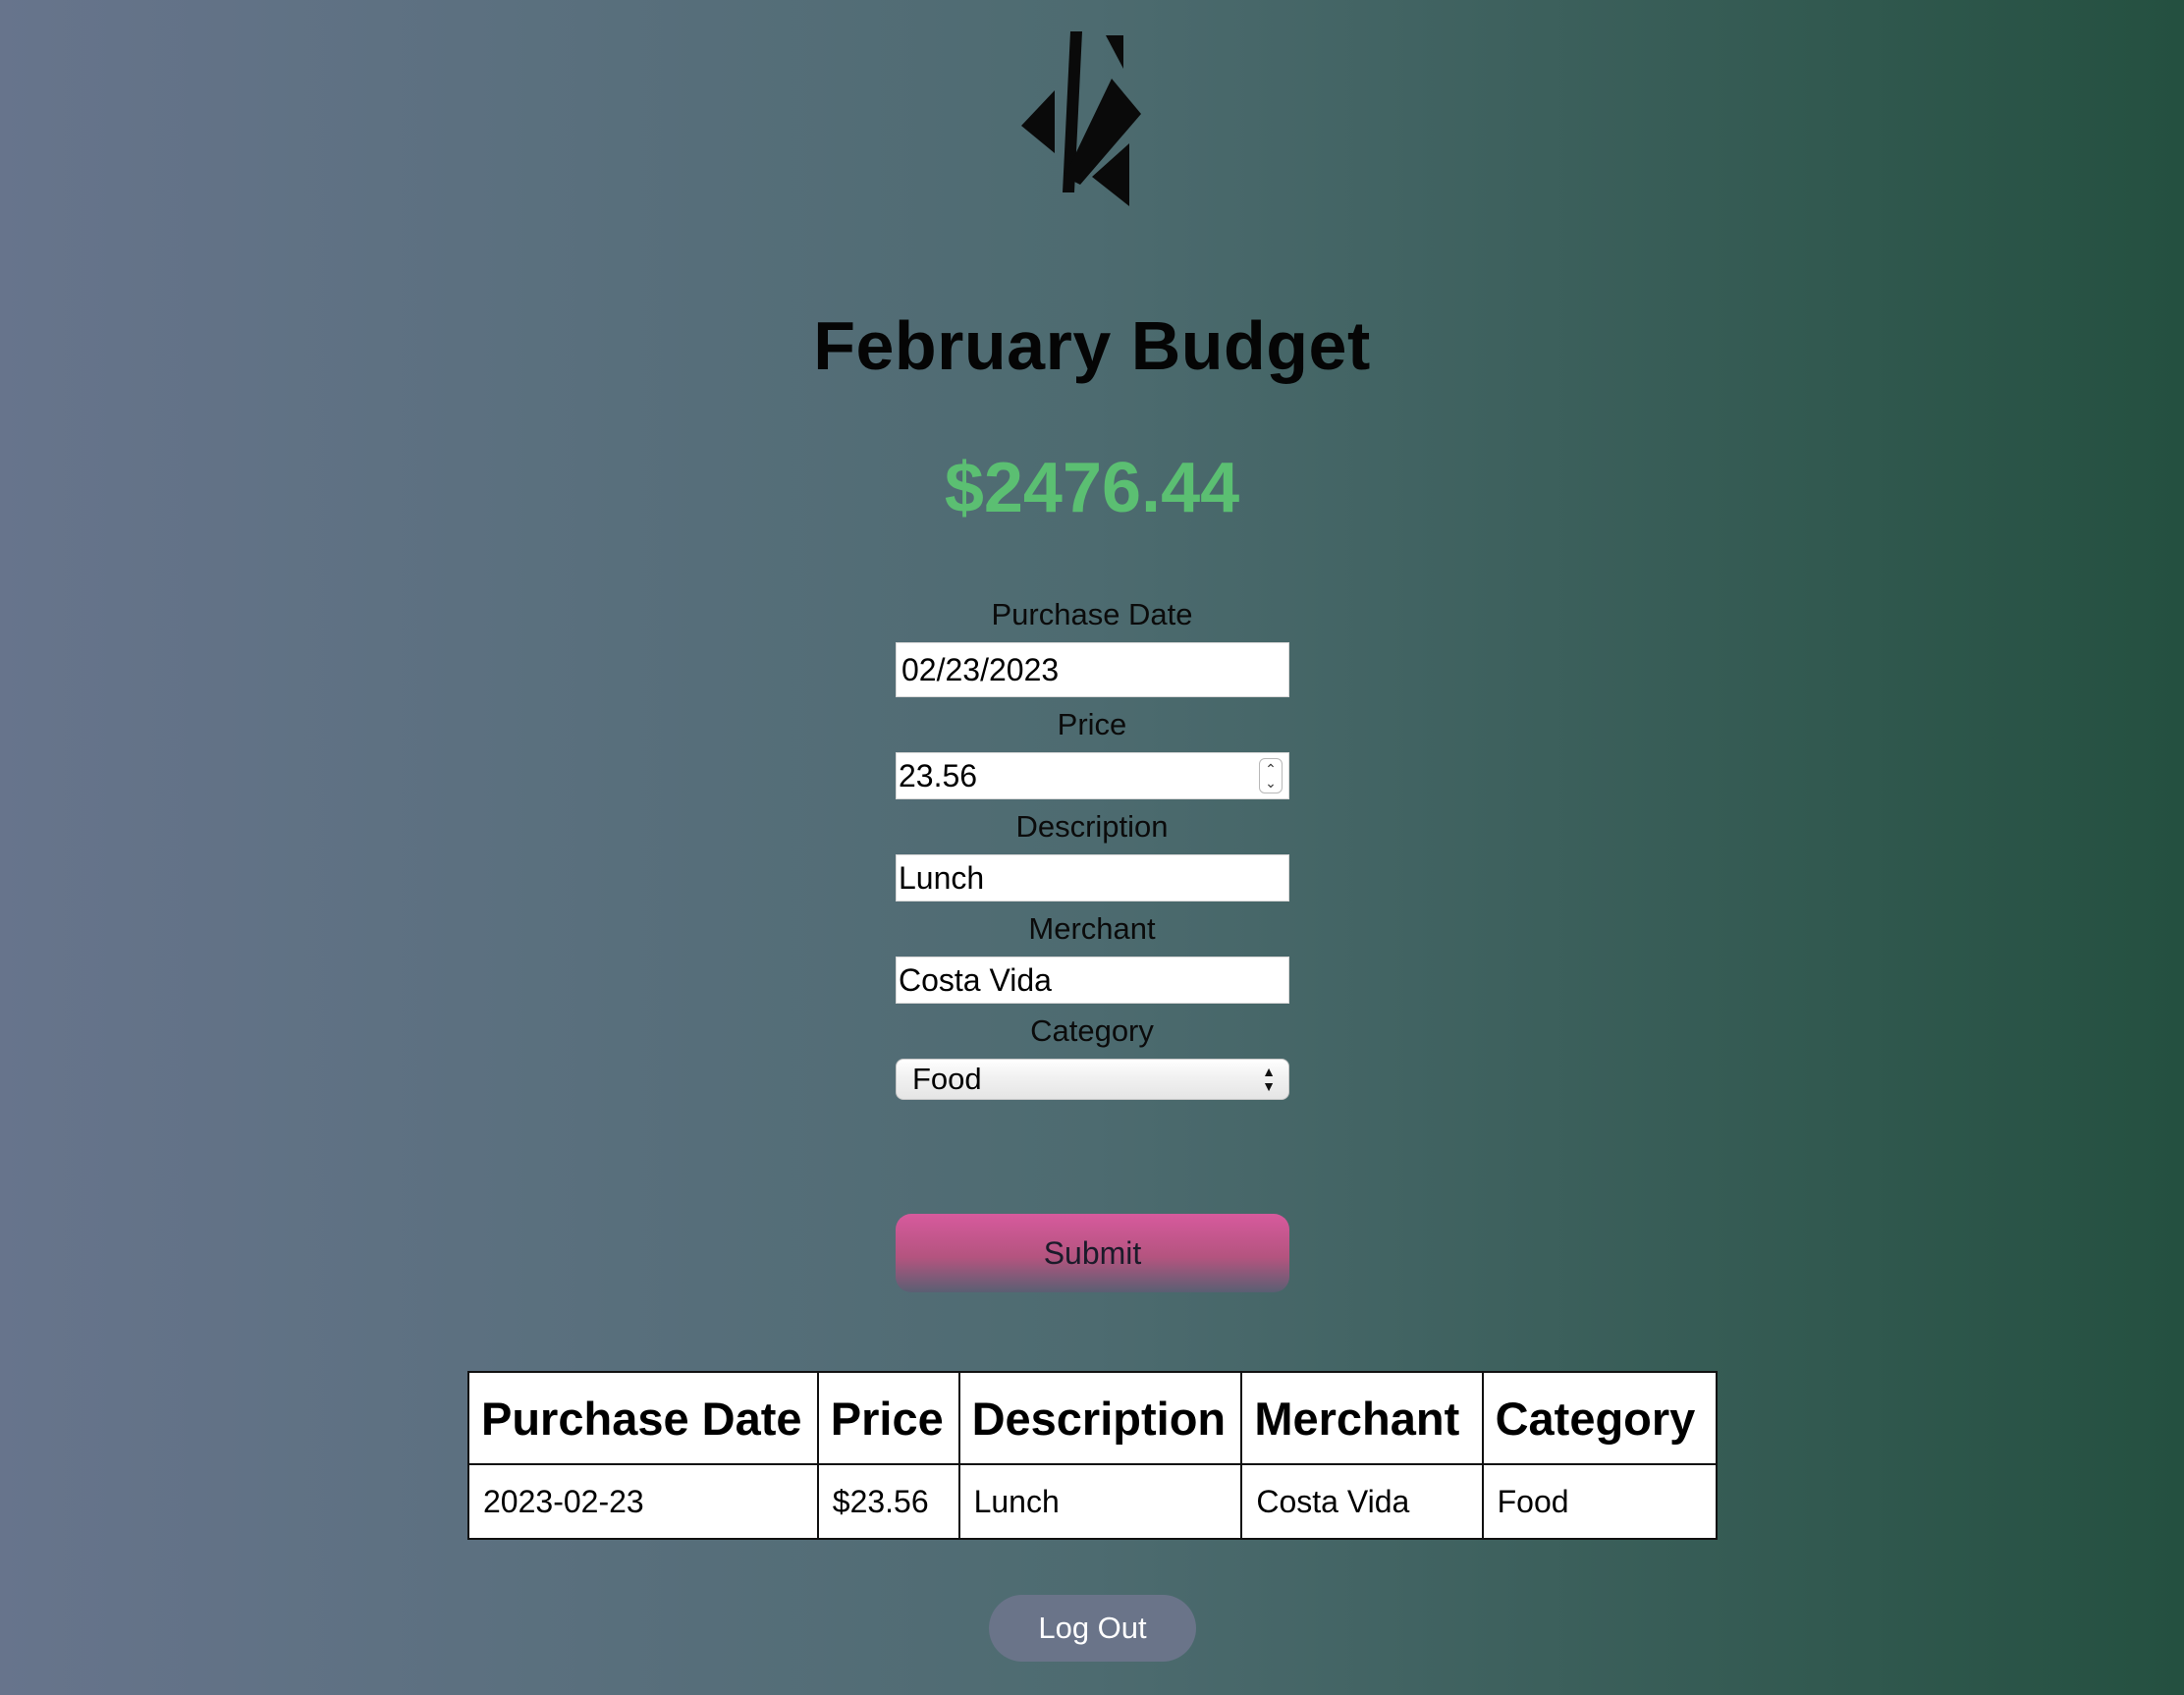  Describe the element at coordinates (643, 1501) in the screenshot. I see `cell-purchase-date: 2023-02-23` at that location.